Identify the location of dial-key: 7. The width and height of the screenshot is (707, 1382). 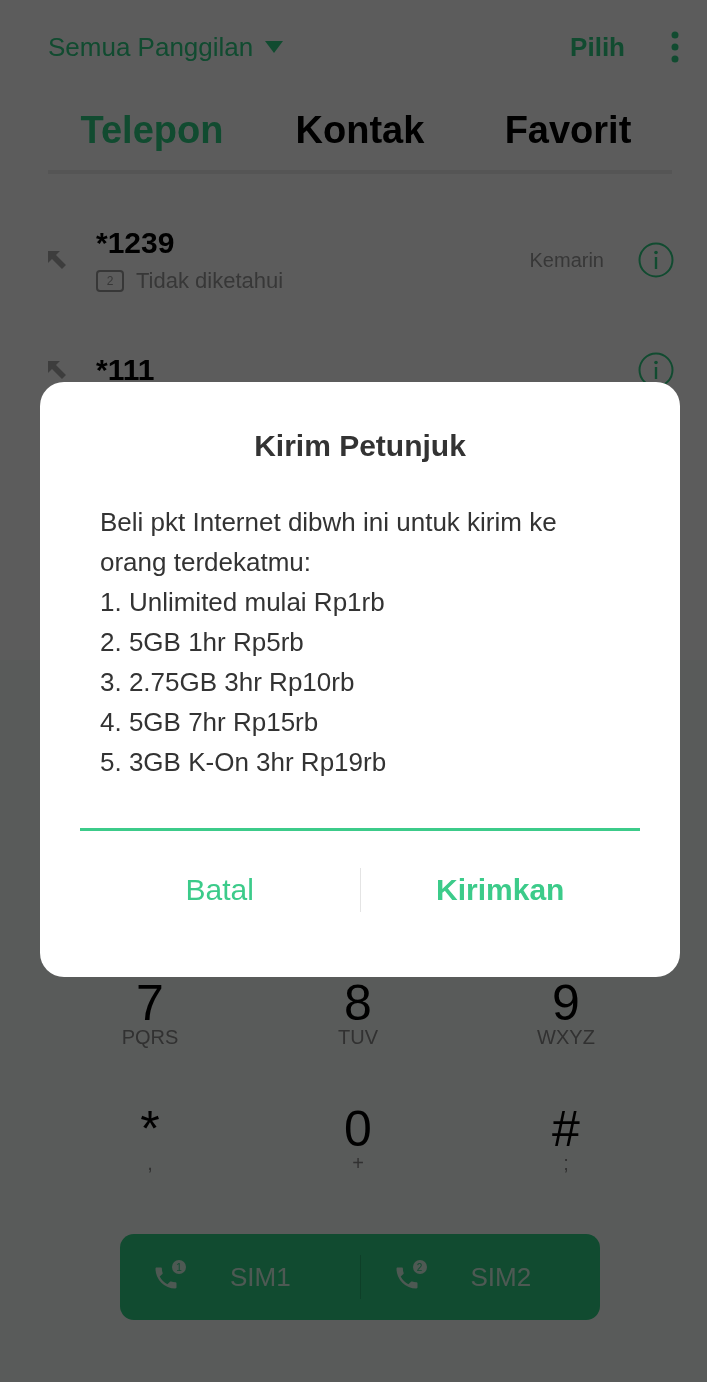
(150, 1003).